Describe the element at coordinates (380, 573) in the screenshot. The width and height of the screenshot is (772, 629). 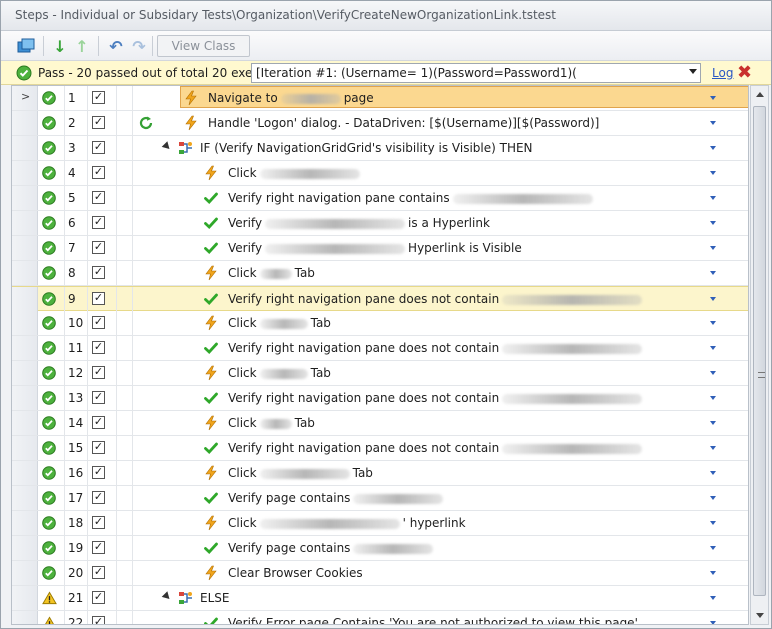
I see `step-row: 20 ✓ Clear Browser Cookies` at that location.